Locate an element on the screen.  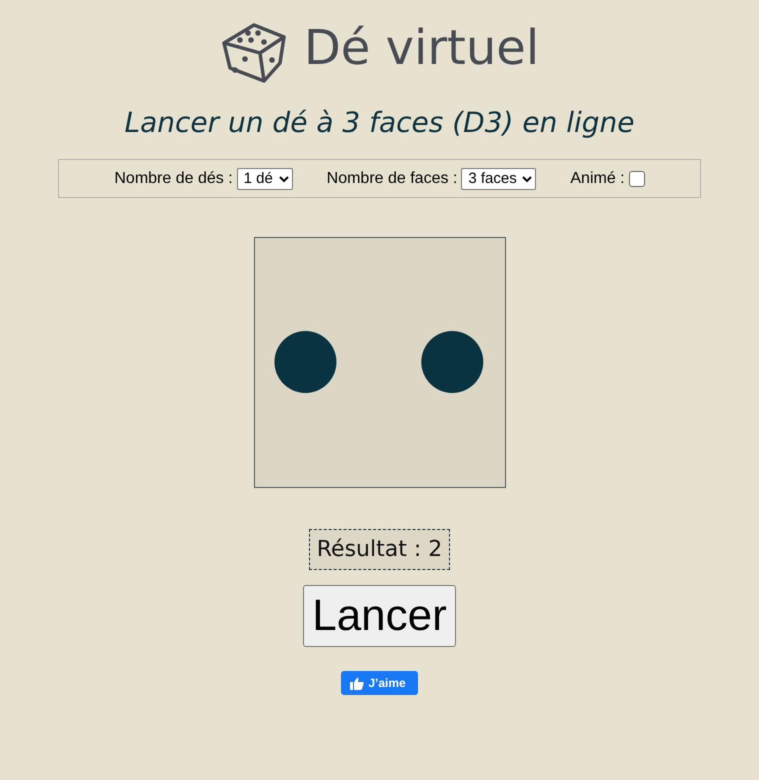
dropdown: 1 dé is located at coordinates (264, 179).